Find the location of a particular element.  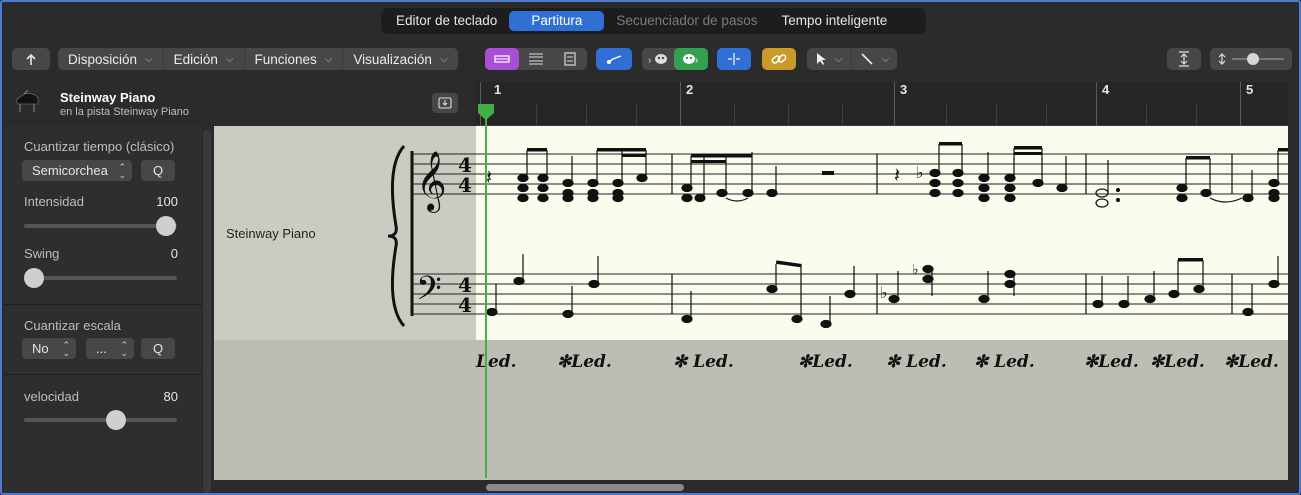

playhead is located at coordinates (486, 295).